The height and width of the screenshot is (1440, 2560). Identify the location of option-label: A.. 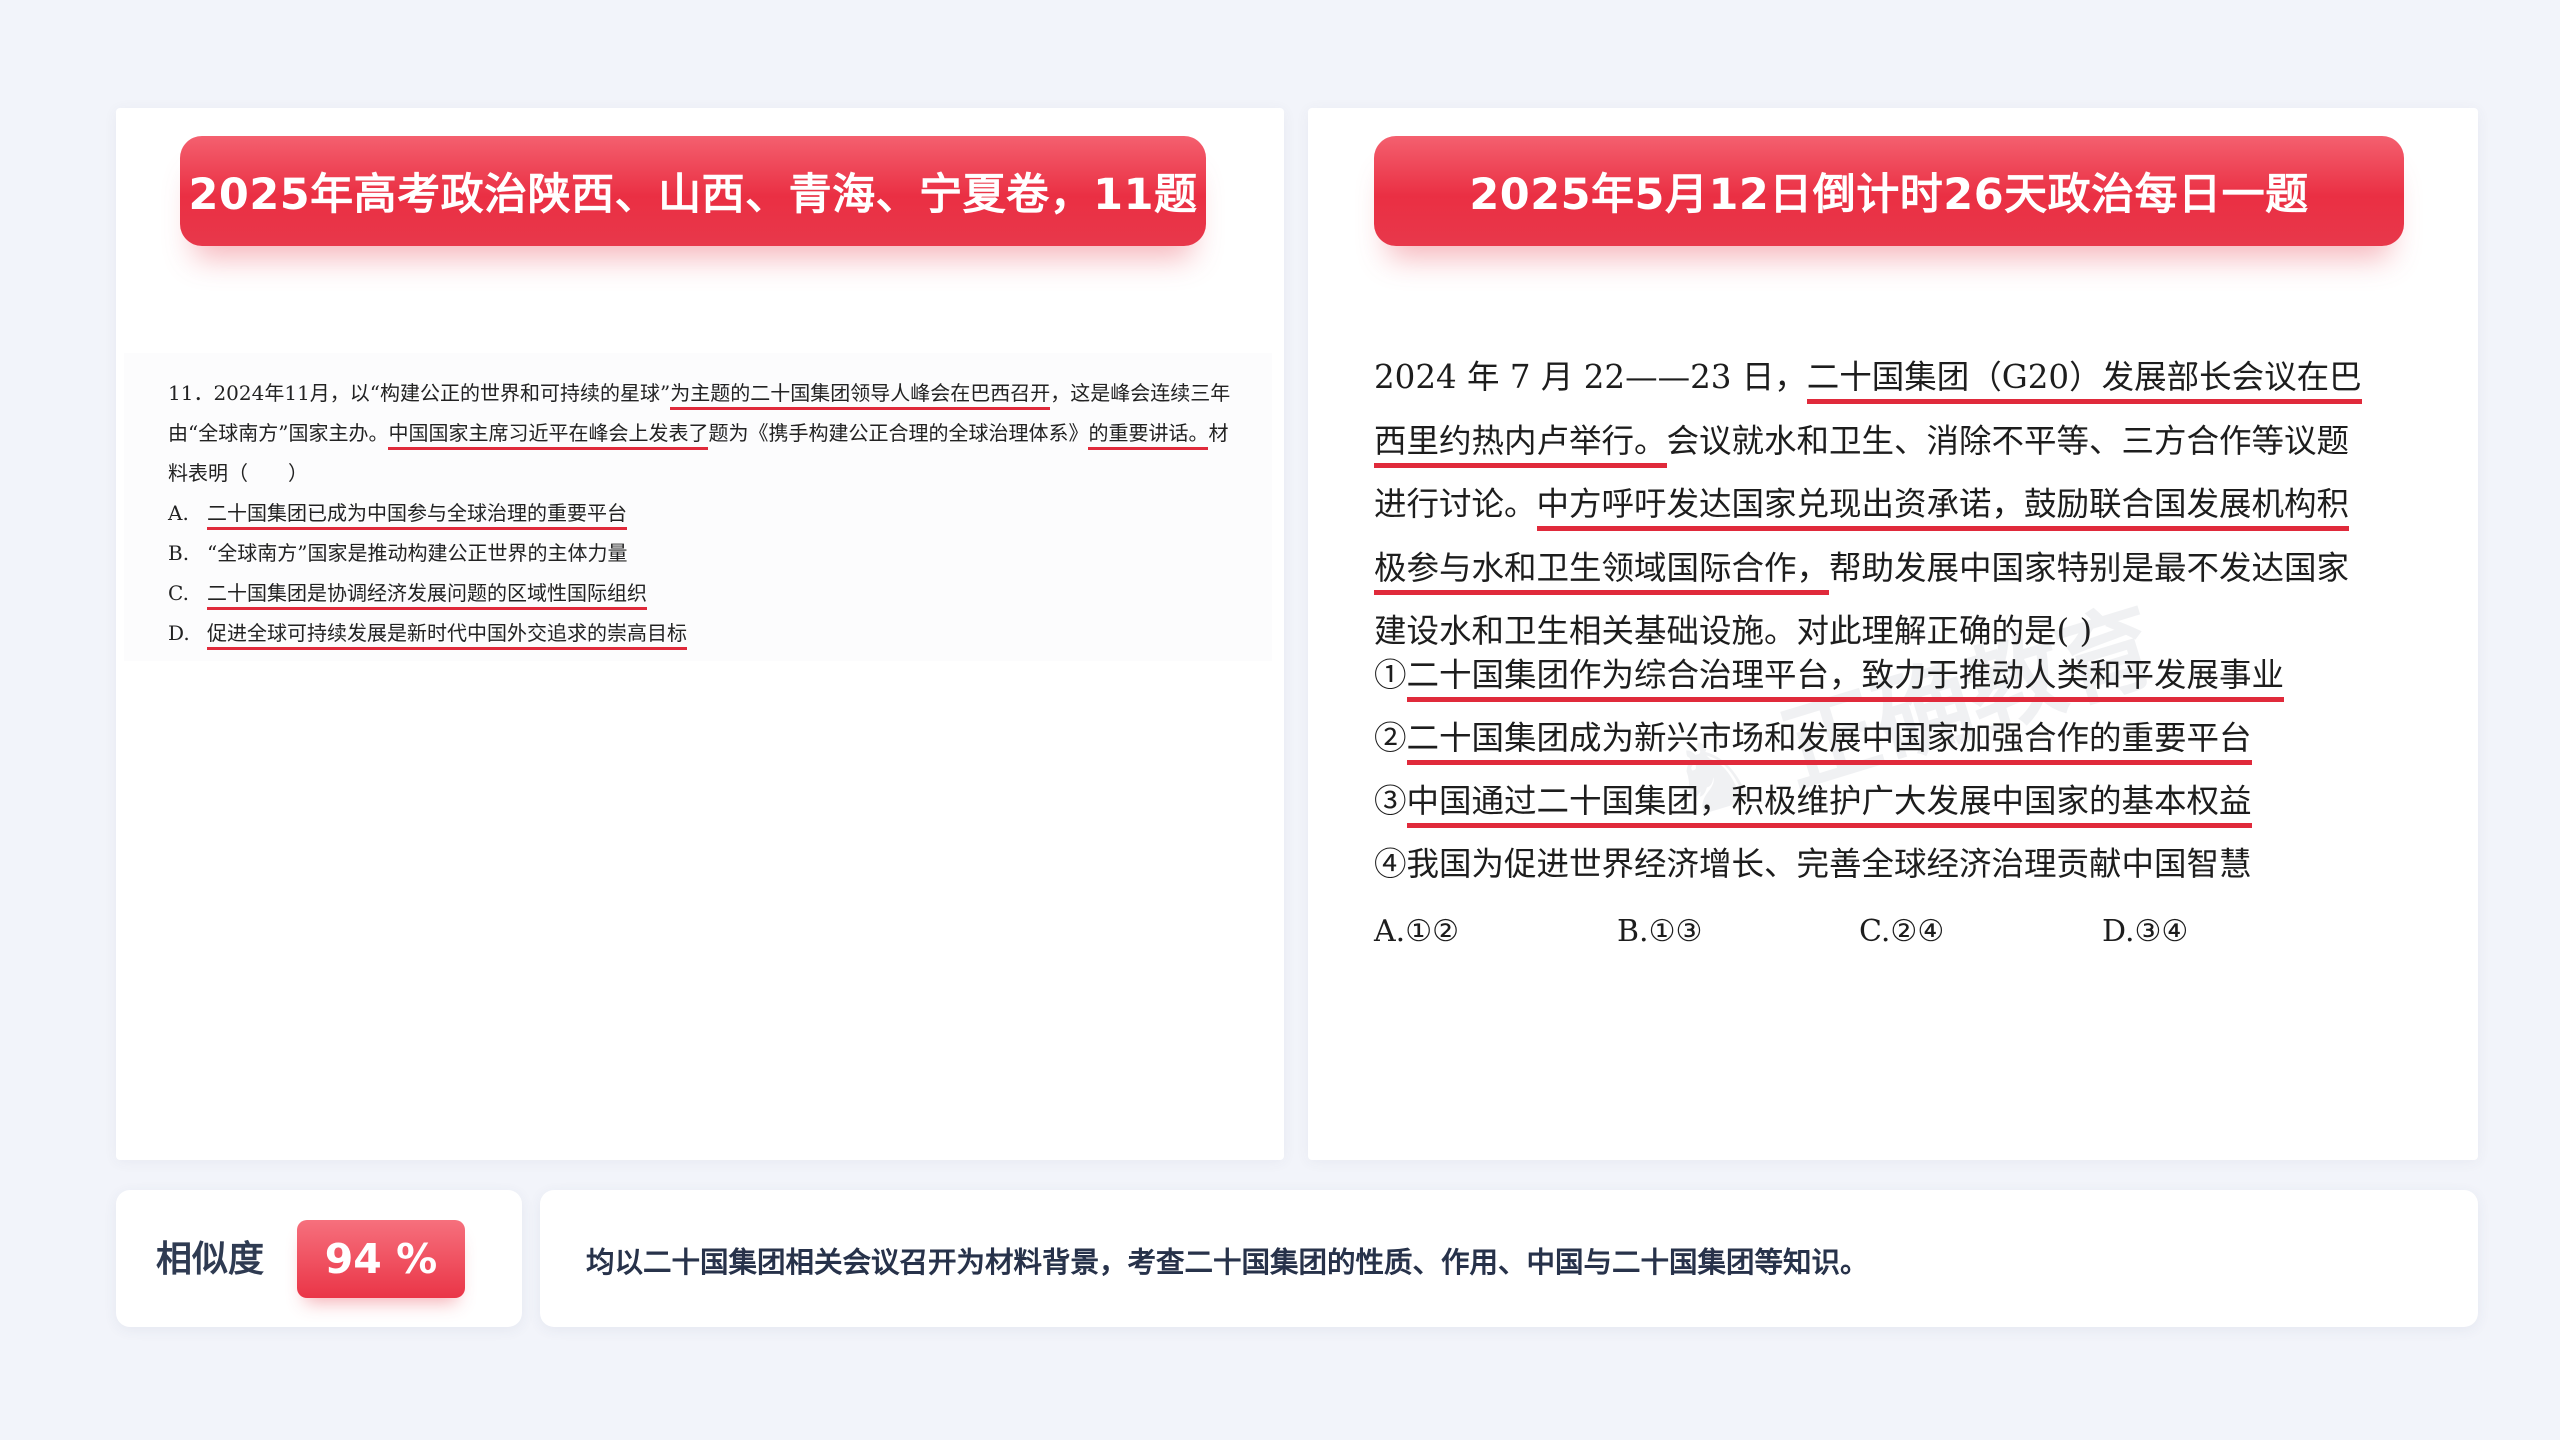
(178, 513).